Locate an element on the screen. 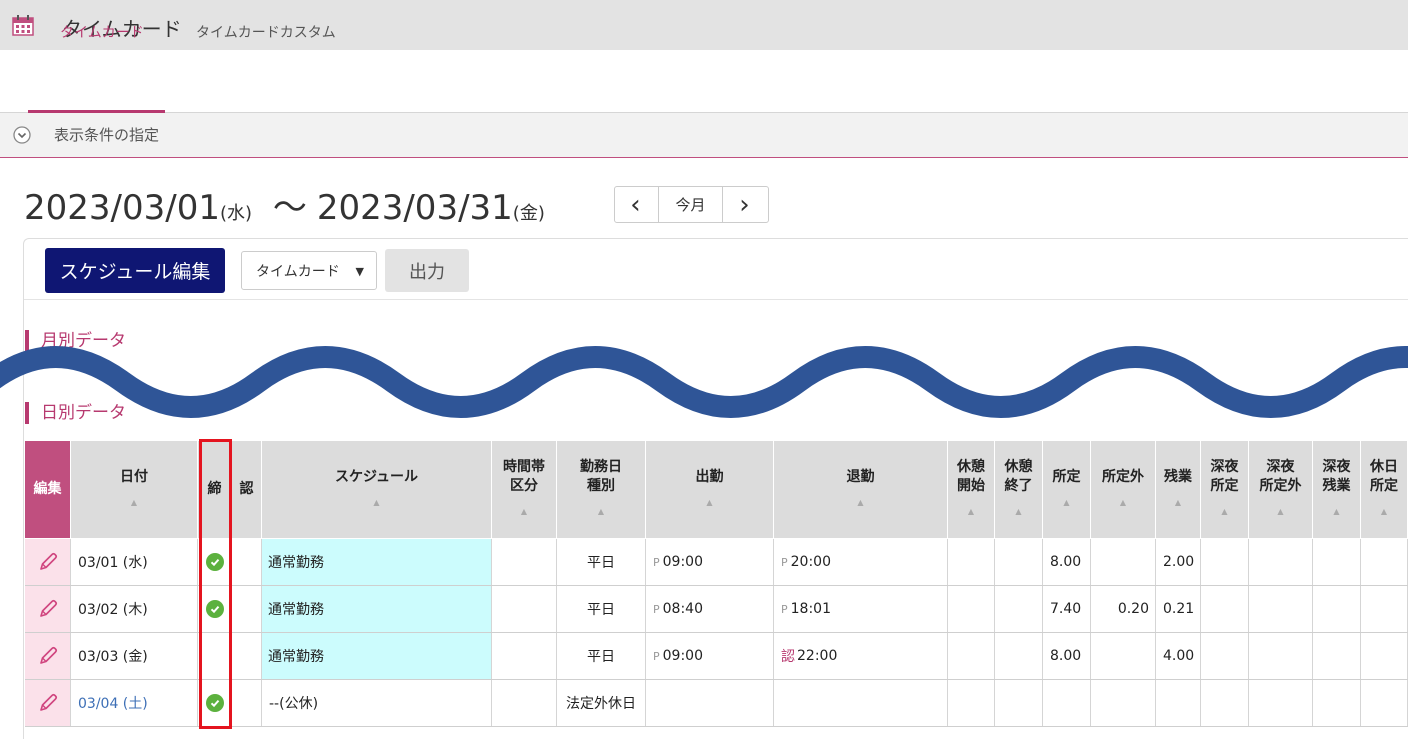  non-regular-hours: 0.20 is located at coordinates (1133, 609).